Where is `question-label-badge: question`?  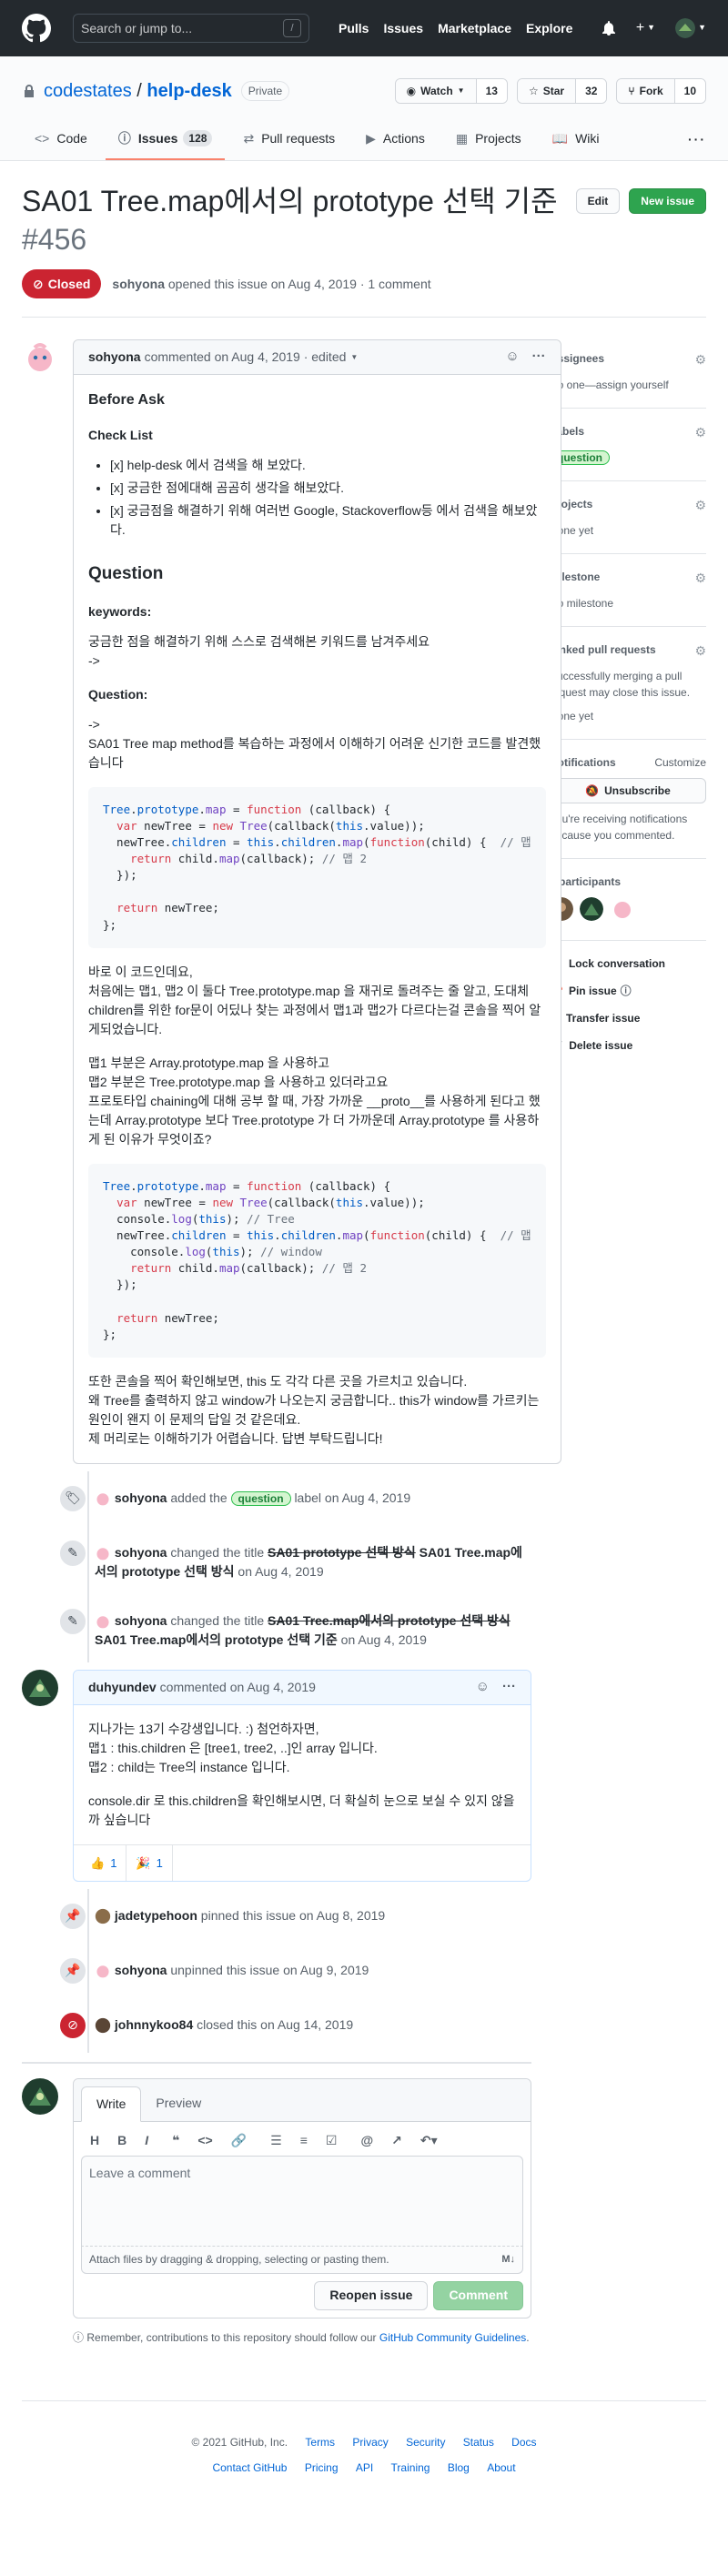
question-label-badge: question is located at coordinates (261, 1498).